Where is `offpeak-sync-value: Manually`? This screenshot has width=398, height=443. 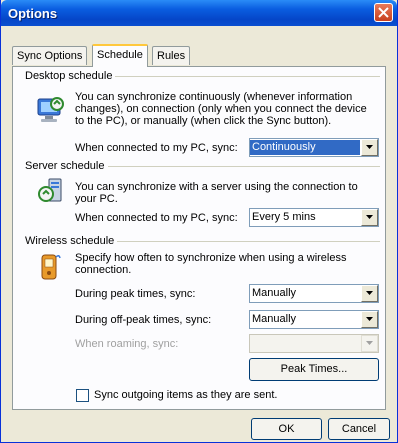 offpeak-sync-value: Manually is located at coordinates (274, 319).